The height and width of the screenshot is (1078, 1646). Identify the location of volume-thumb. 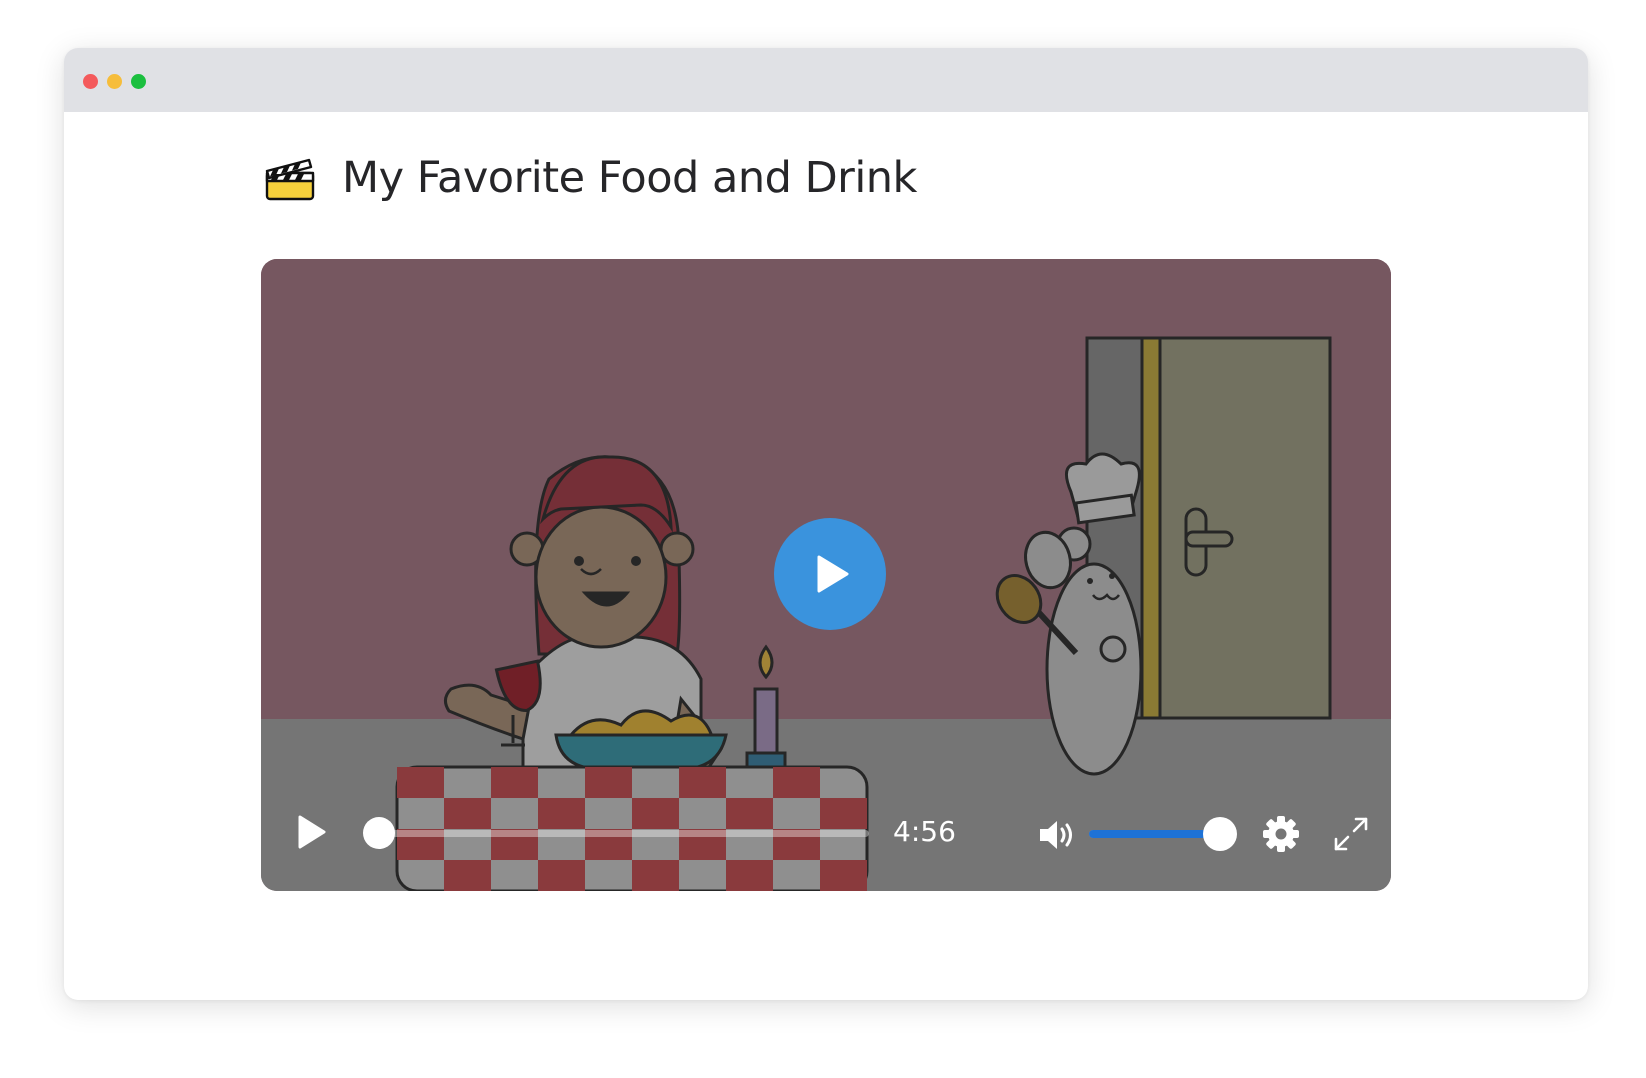
(1220, 834).